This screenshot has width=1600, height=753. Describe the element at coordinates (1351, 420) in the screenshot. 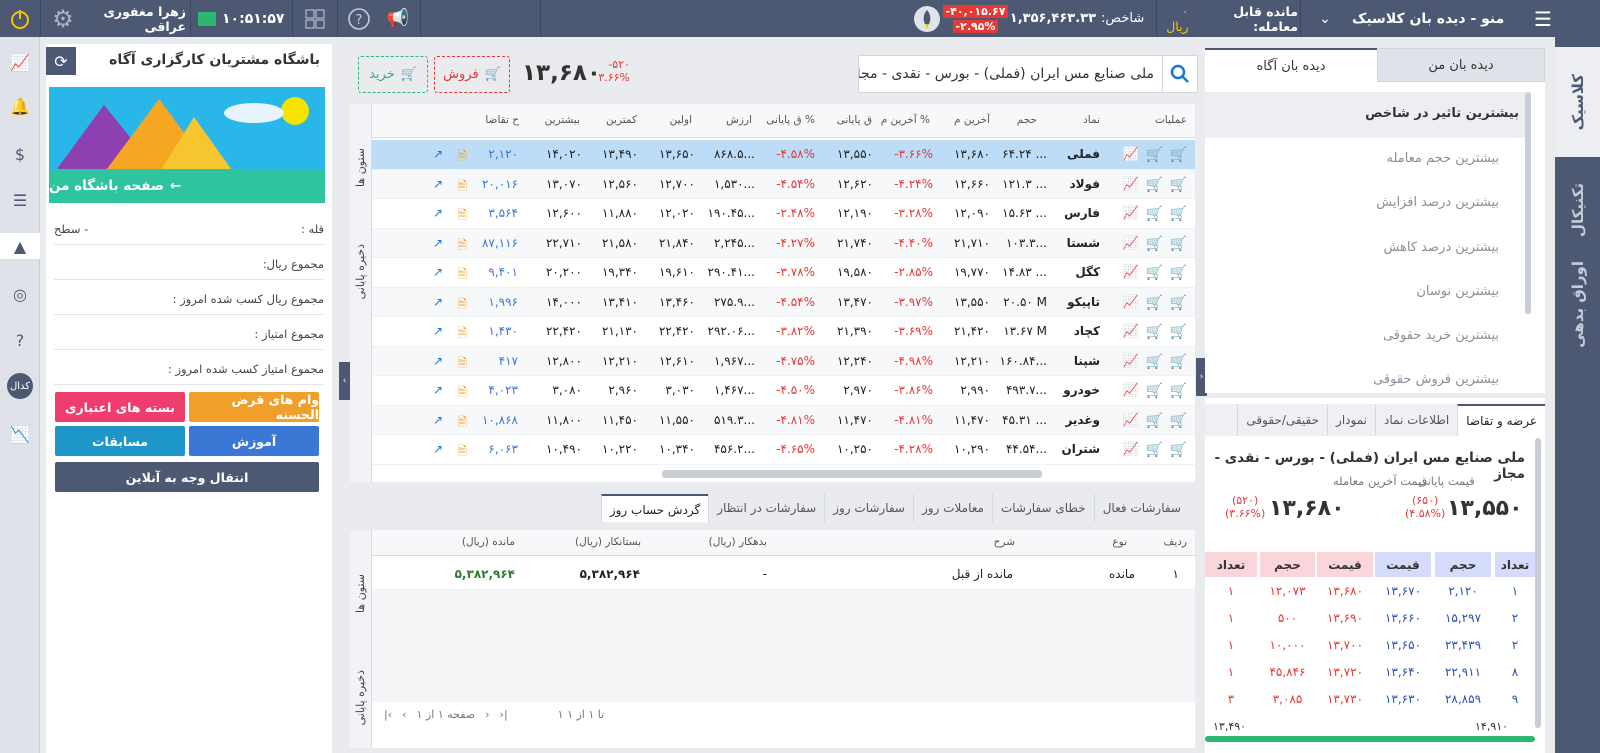

I see `tab-chart: نمودار` at that location.